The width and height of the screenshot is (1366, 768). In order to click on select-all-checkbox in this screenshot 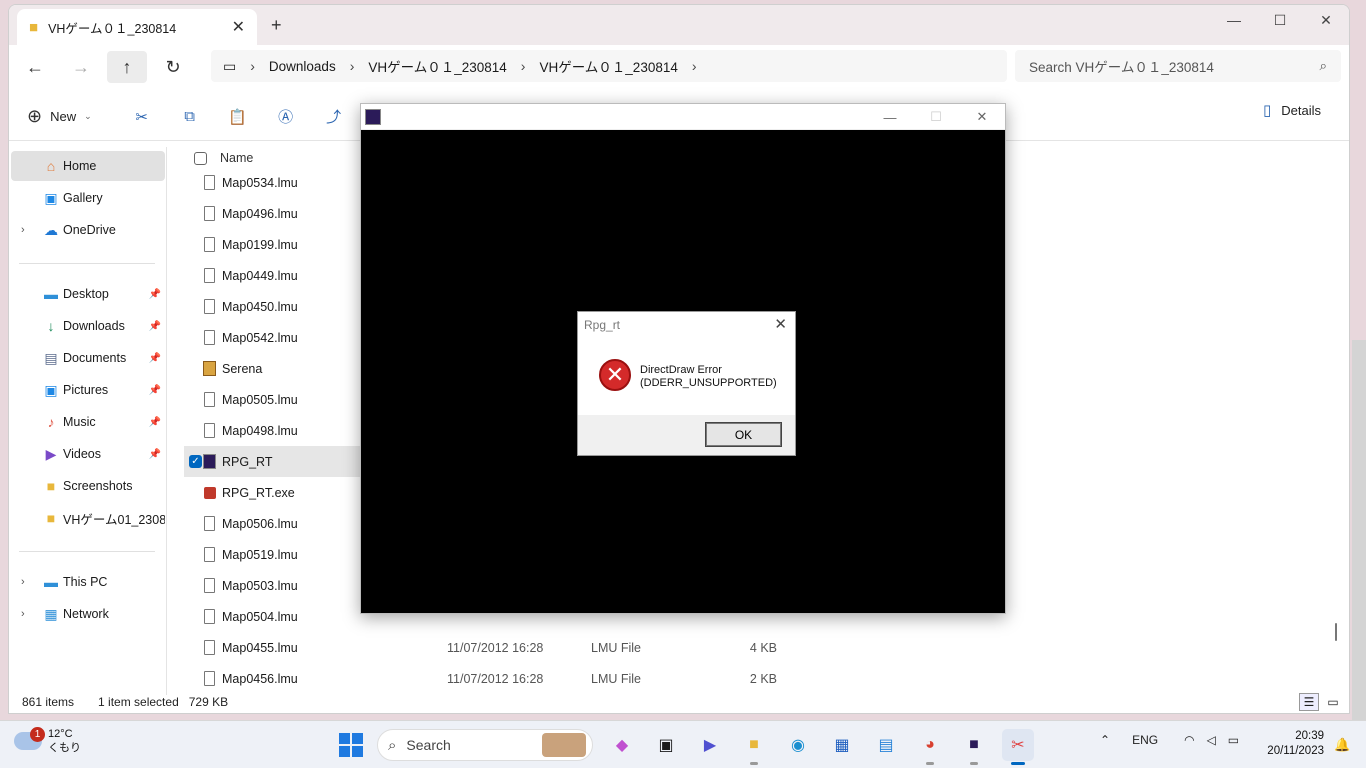, I will do `click(200, 158)`.